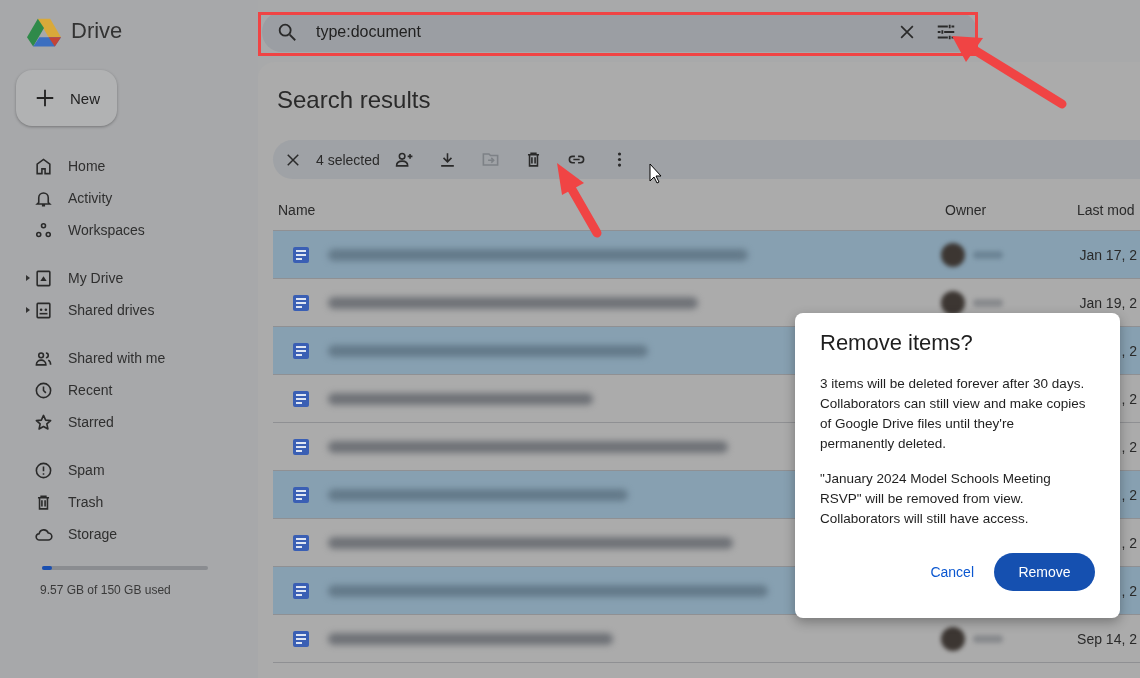  I want to click on warning-icon, so click(43, 470).